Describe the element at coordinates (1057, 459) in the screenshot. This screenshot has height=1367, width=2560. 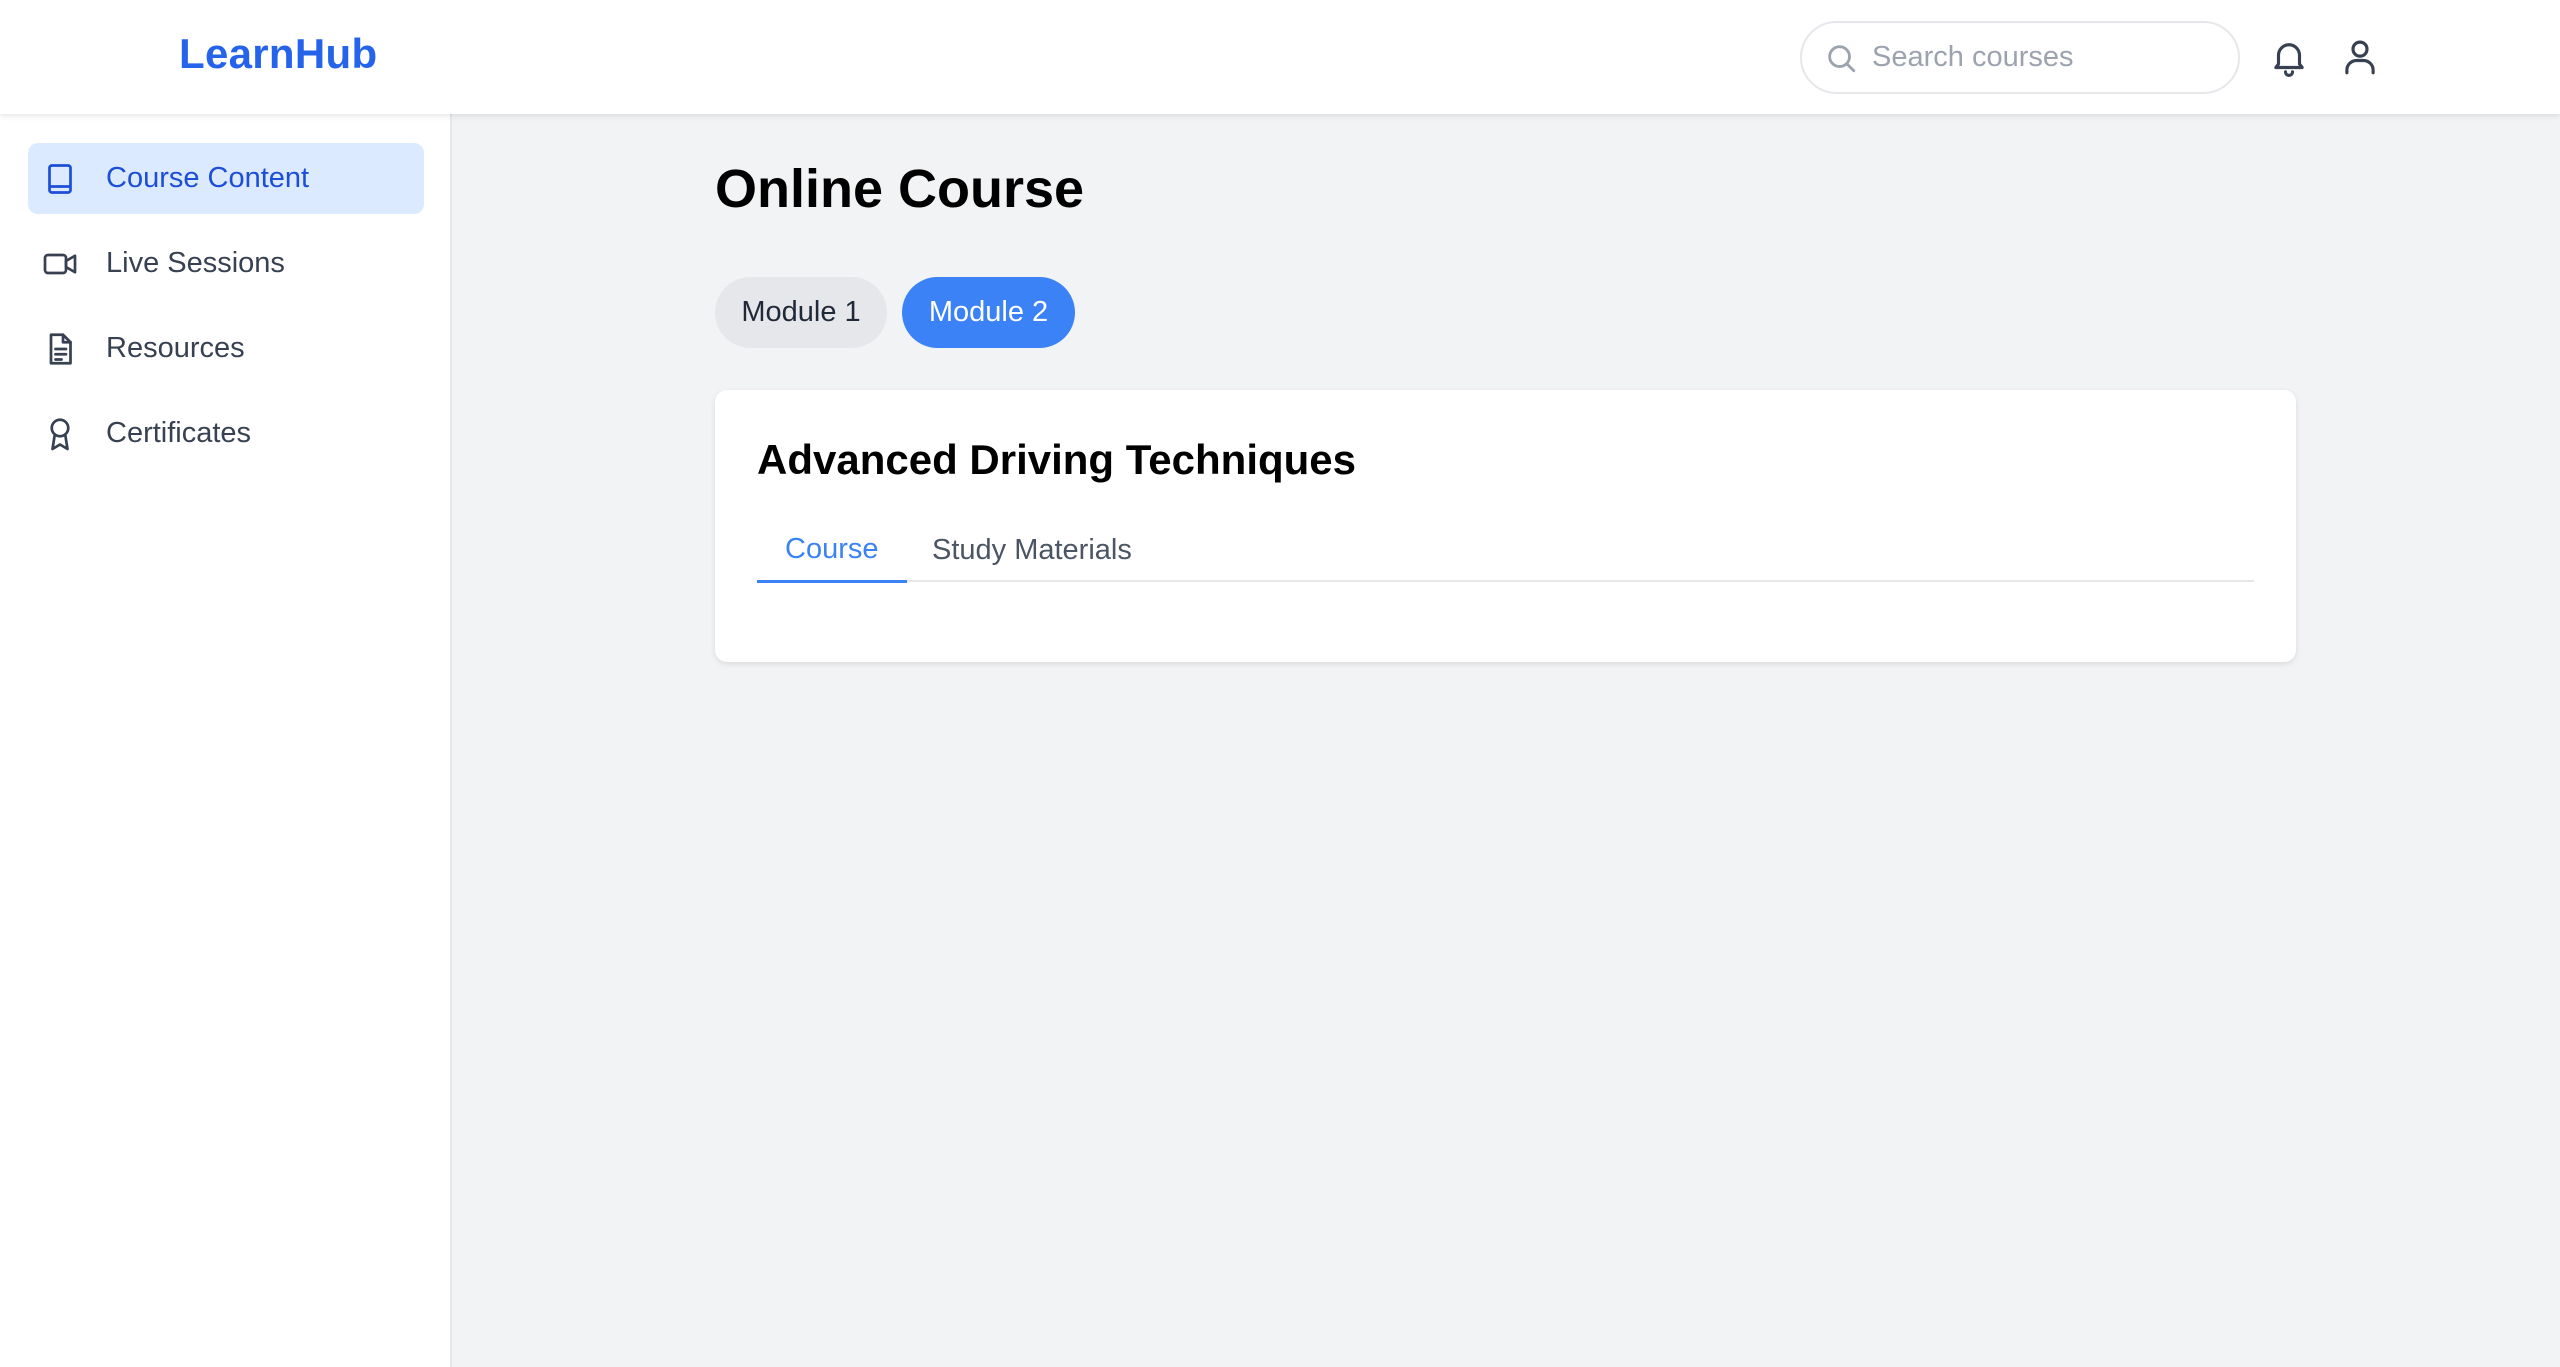
I see `course-title: Advanced Driving Techniques` at that location.